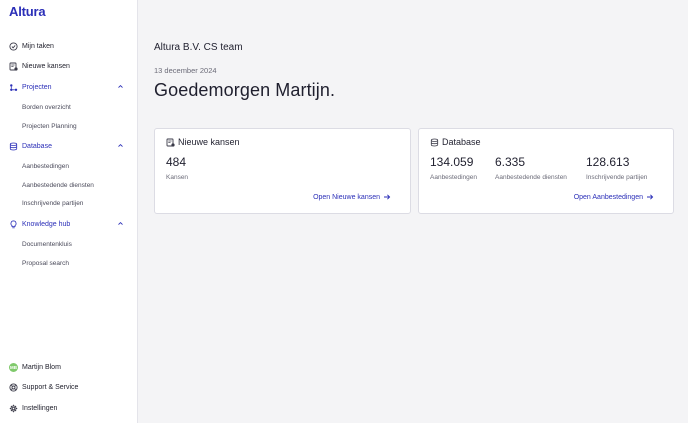 This screenshot has height=423, width=688. I want to click on sidebar-item-nieuwe-kansen: Nieuwe kansen, so click(69, 66).